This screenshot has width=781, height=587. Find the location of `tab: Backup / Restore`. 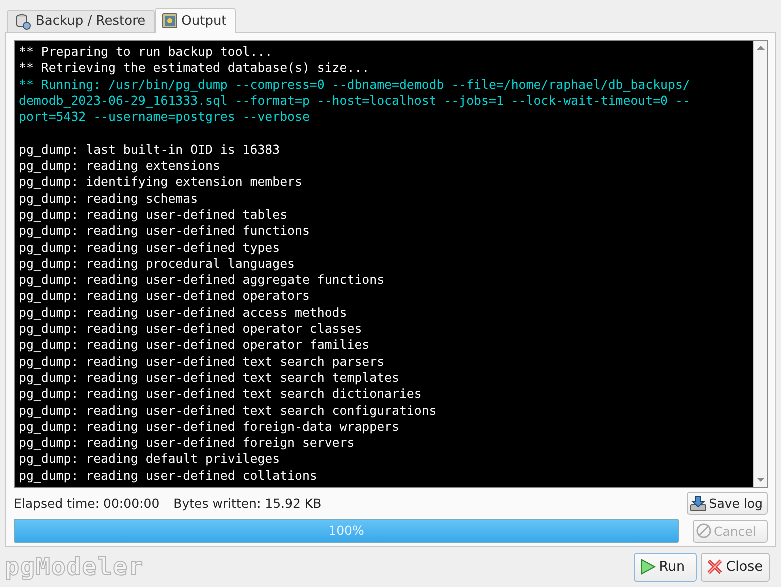

tab: Backup / Restore is located at coordinates (81, 21).